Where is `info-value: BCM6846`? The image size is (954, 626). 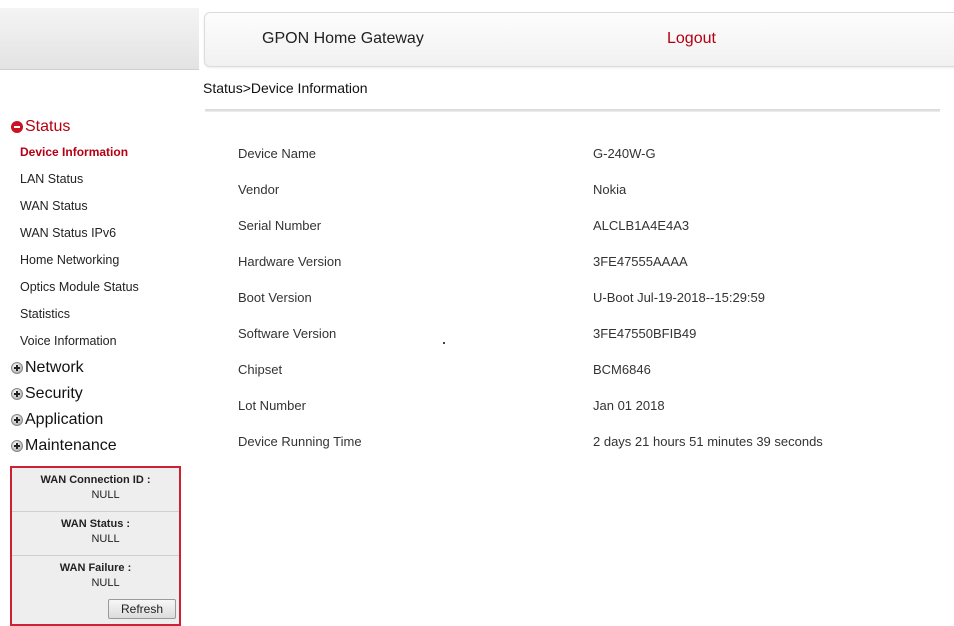
info-value: BCM6846 is located at coordinates (622, 369).